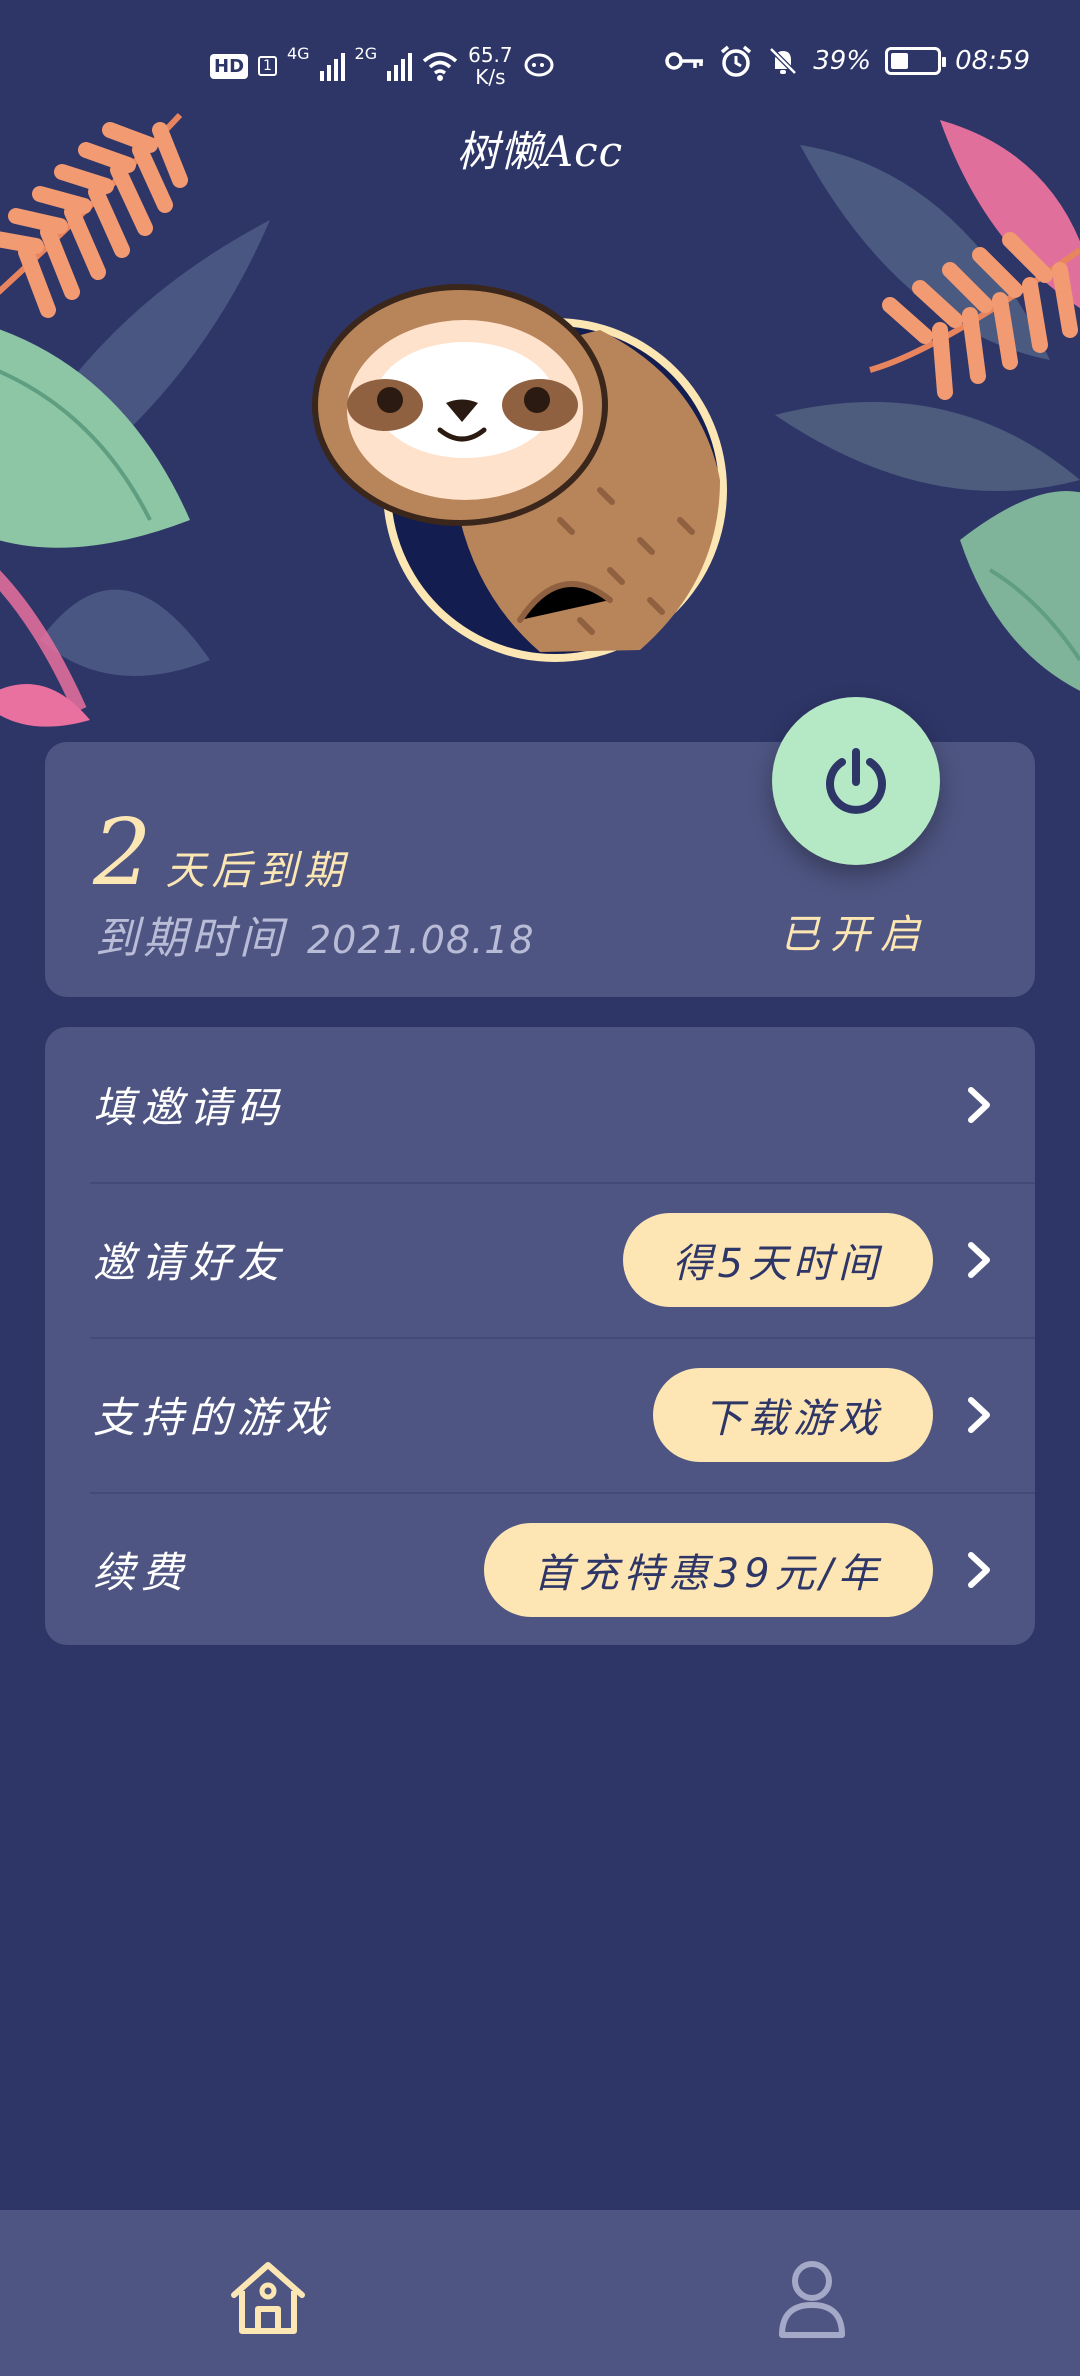 This screenshot has width=1080, height=2376. What do you see at coordinates (992, 61) in the screenshot?
I see `clock: 08:59` at bounding box center [992, 61].